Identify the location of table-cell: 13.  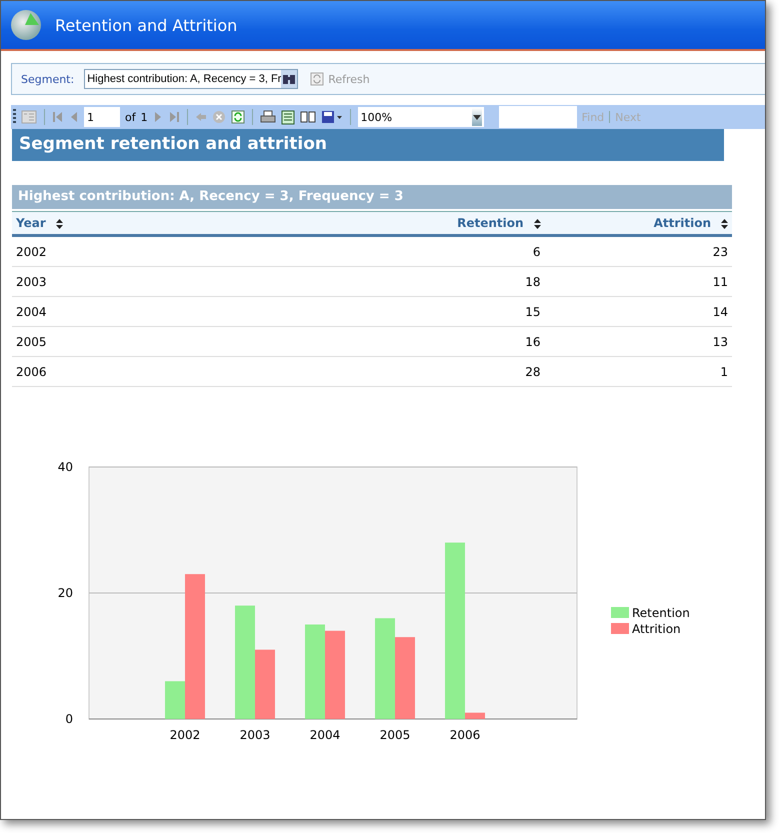
(638, 341).